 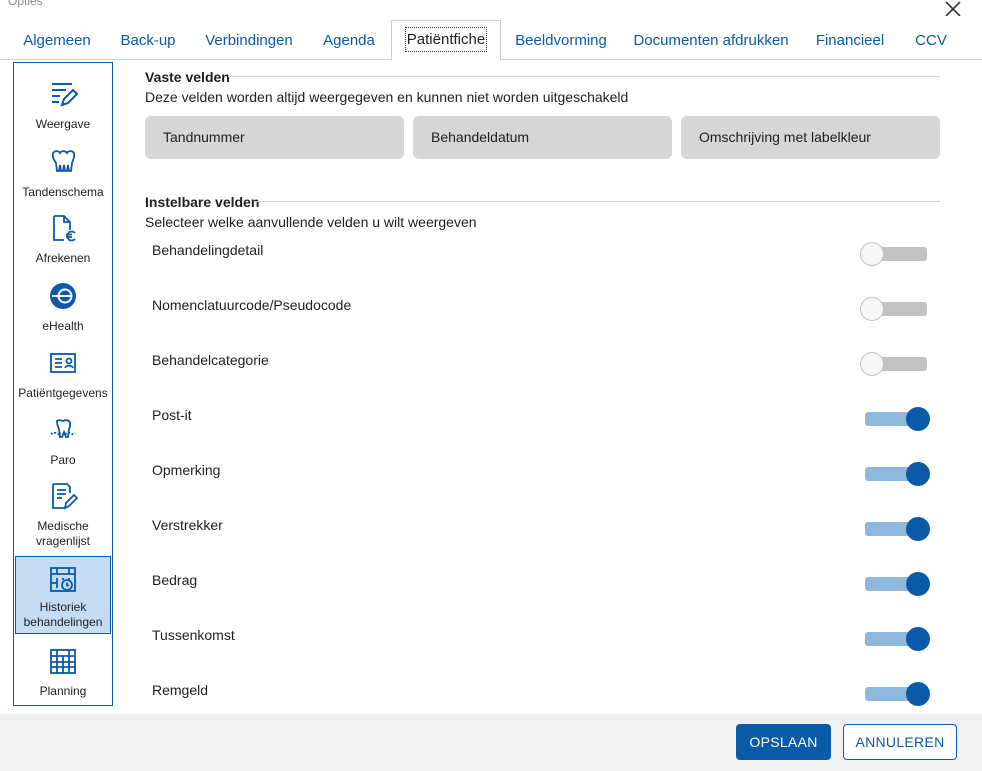 What do you see at coordinates (896, 474) in the screenshot?
I see `toggle-opmerking` at bounding box center [896, 474].